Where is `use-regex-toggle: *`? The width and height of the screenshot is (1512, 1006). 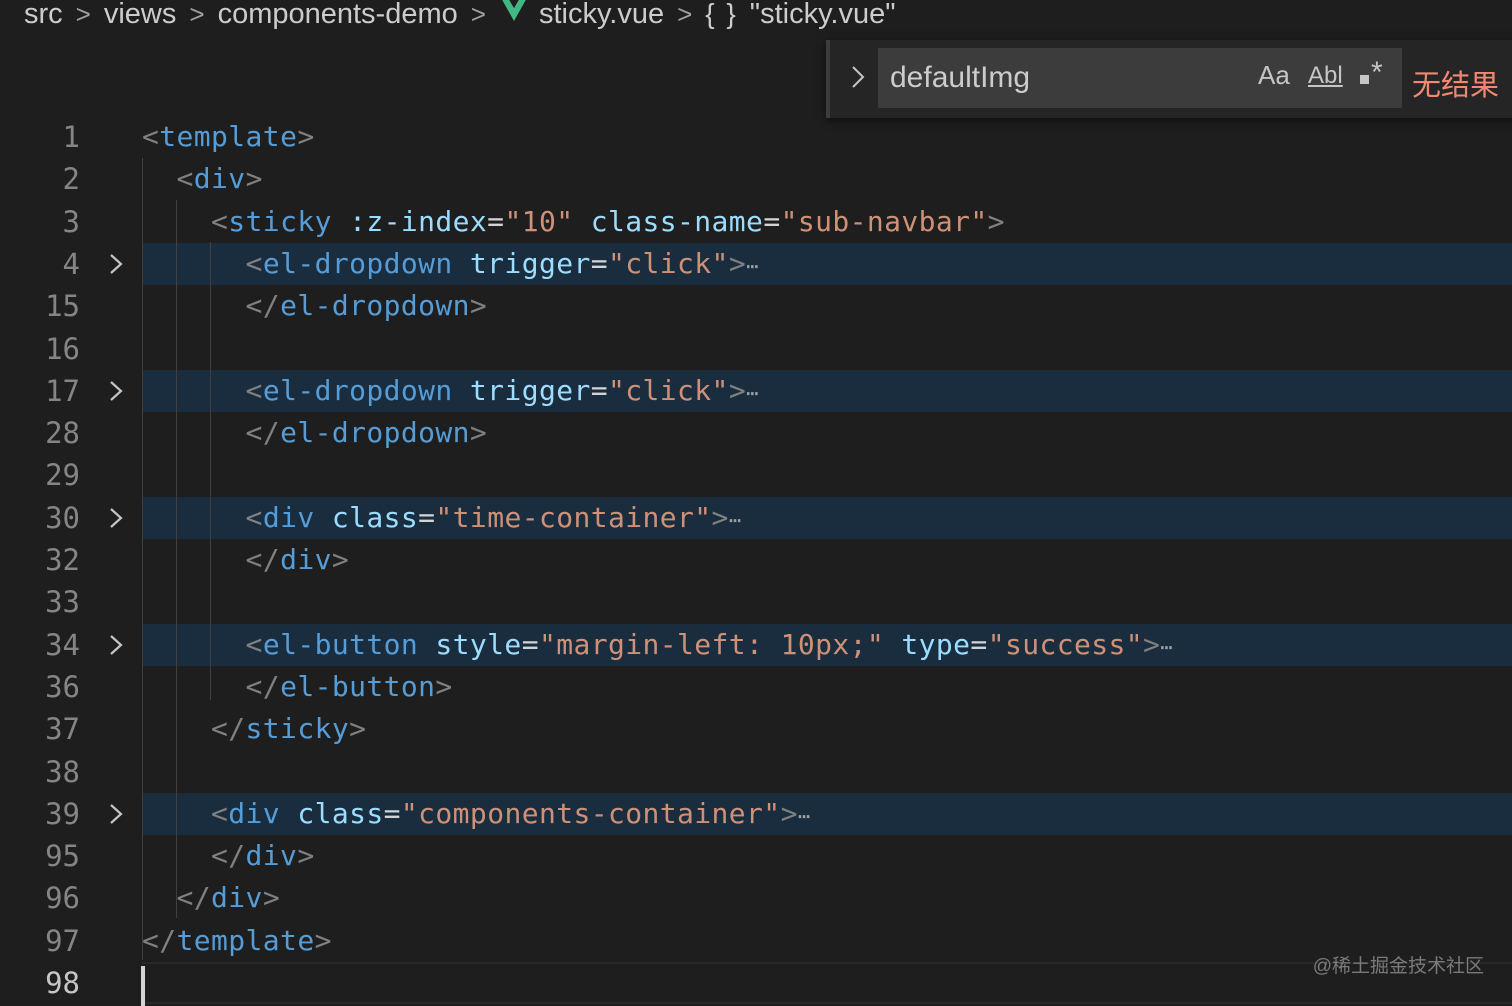
use-regex-toggle: * is located at coordinates (1371, 73).